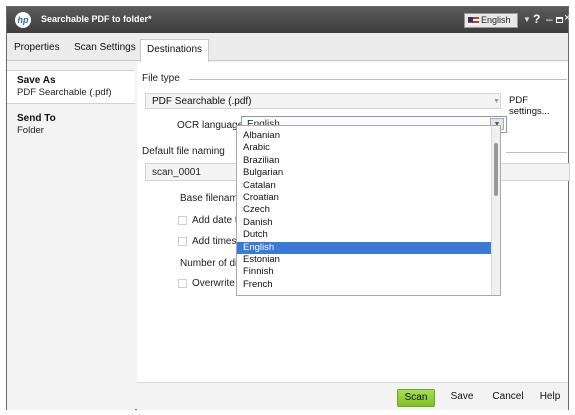  What do you see at coordinates (549, 19) in the screenshot?
I see `minimize-icon: –` at bounding box center [549, 19].